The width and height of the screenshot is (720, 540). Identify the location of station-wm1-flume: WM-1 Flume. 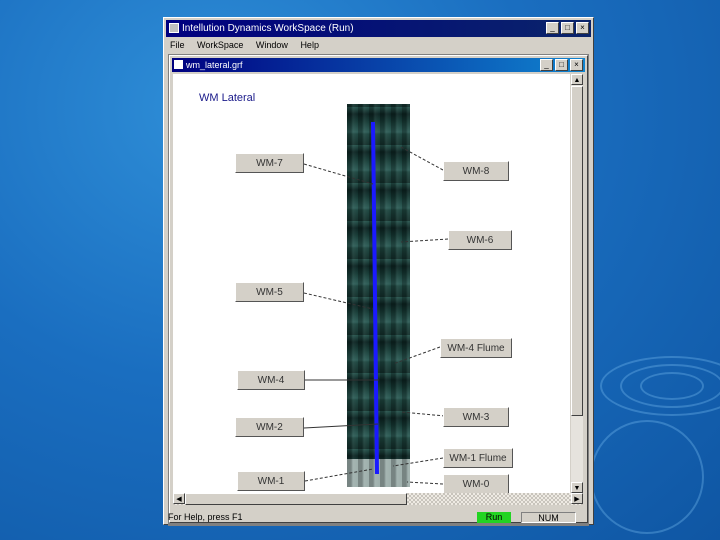
(478, 458).